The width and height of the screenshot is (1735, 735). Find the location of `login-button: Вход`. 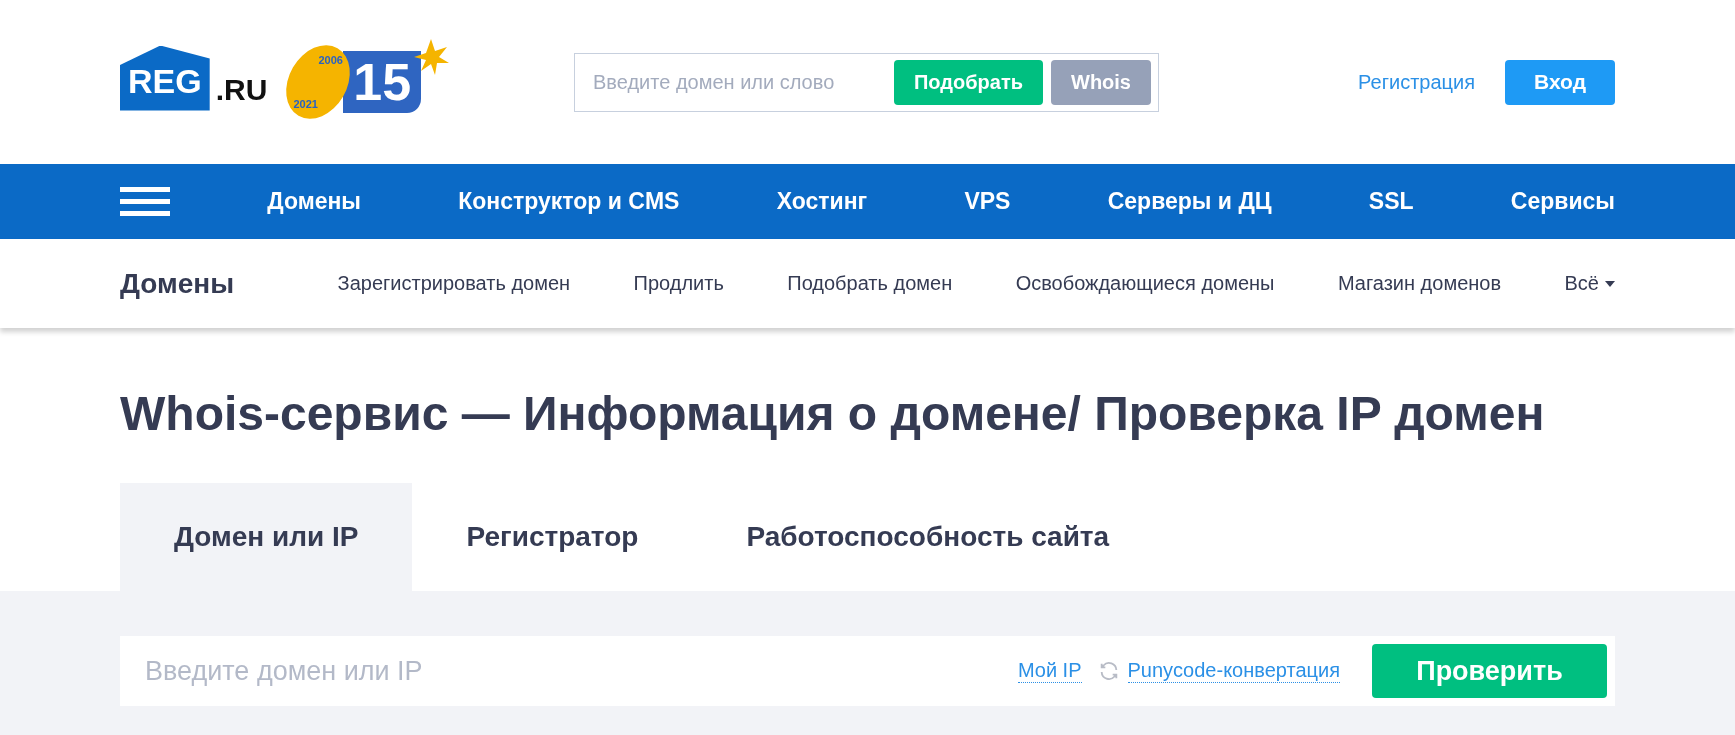

login-button: Вход is located at coordinates (1560, 82).